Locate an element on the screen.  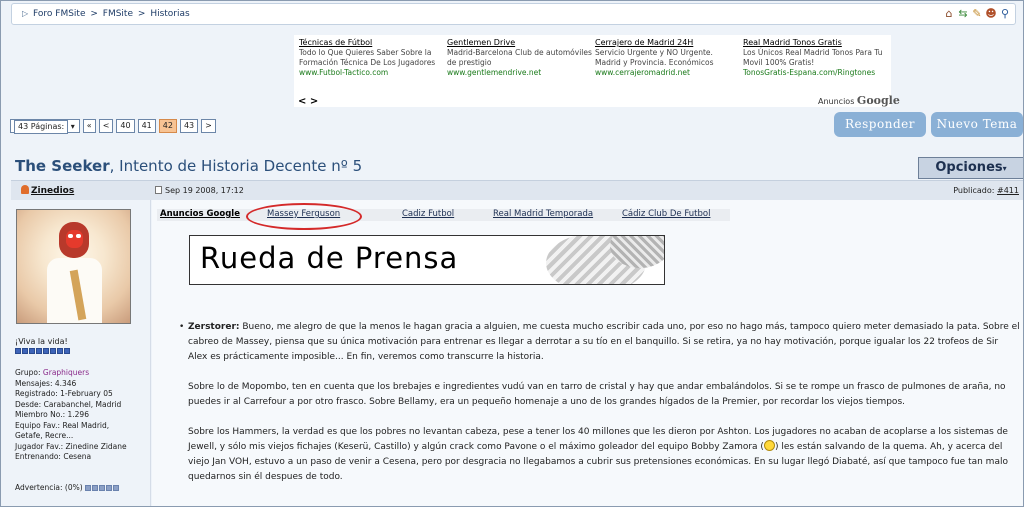
rank-pips is located at coordinates (42, 351).